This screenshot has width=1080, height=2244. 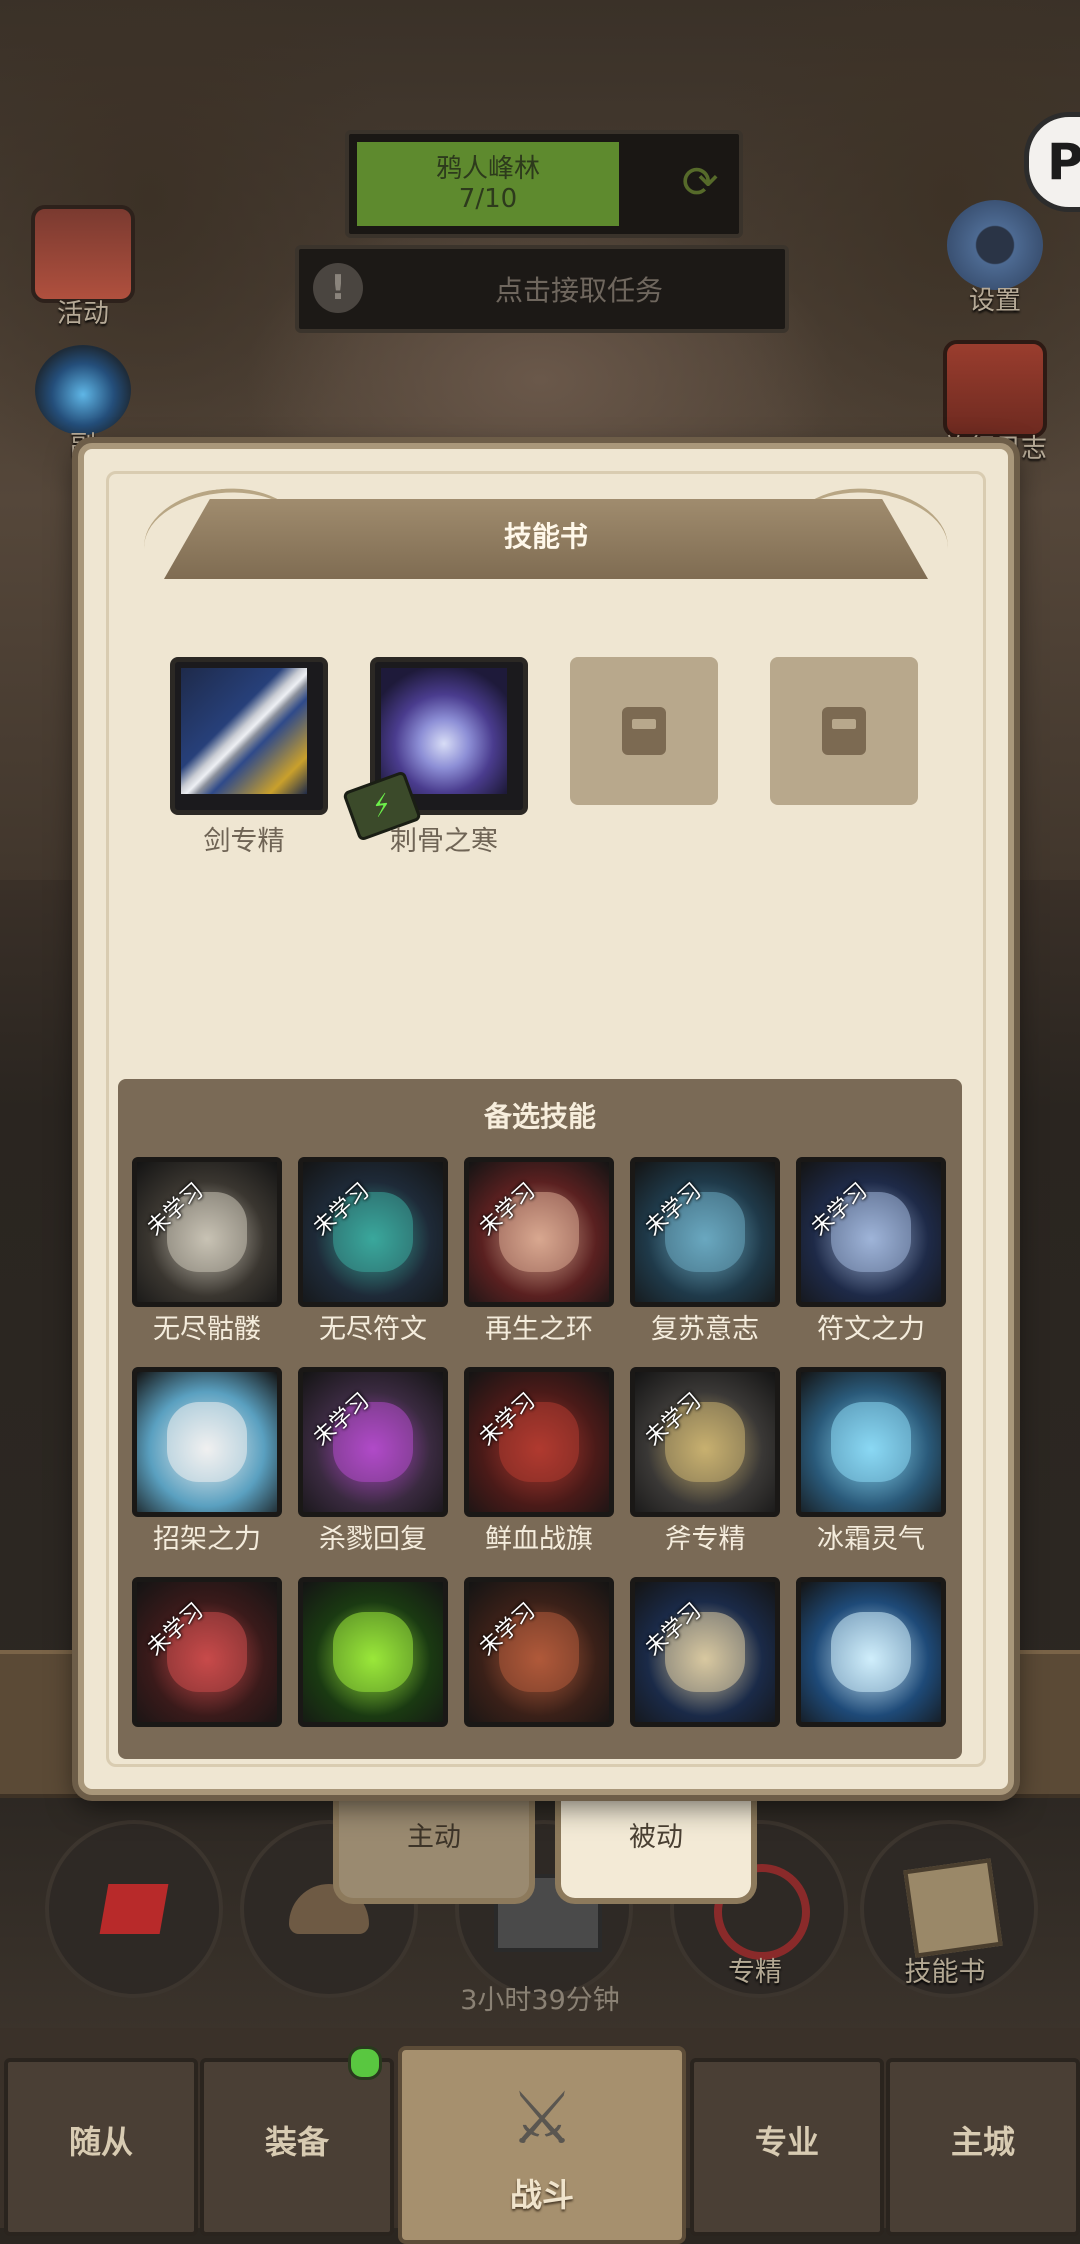 What do you see at coordinates (545, 536) in the screenshot?
I see `dialog-title: 技能书` at bounding box center [545, 536].